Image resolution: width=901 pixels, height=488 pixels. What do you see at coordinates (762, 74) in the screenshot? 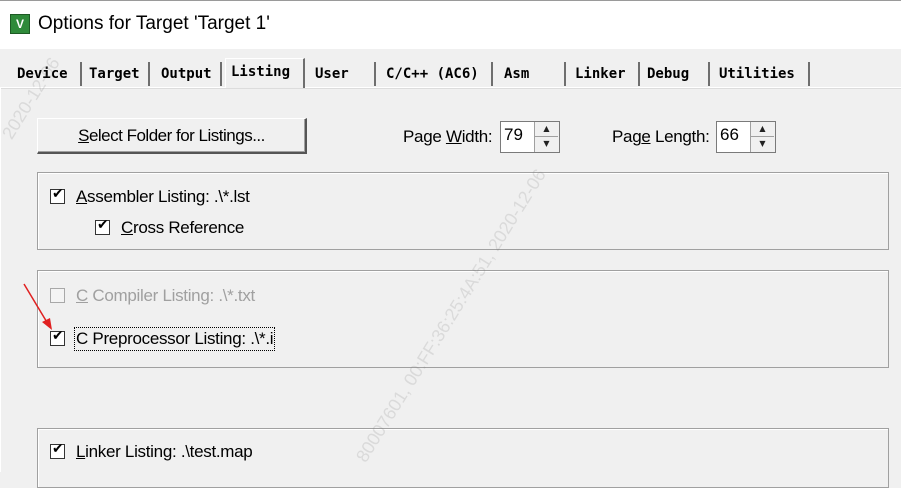
I see `tab-utilities: Utilities` at bounding box center [762, 74].